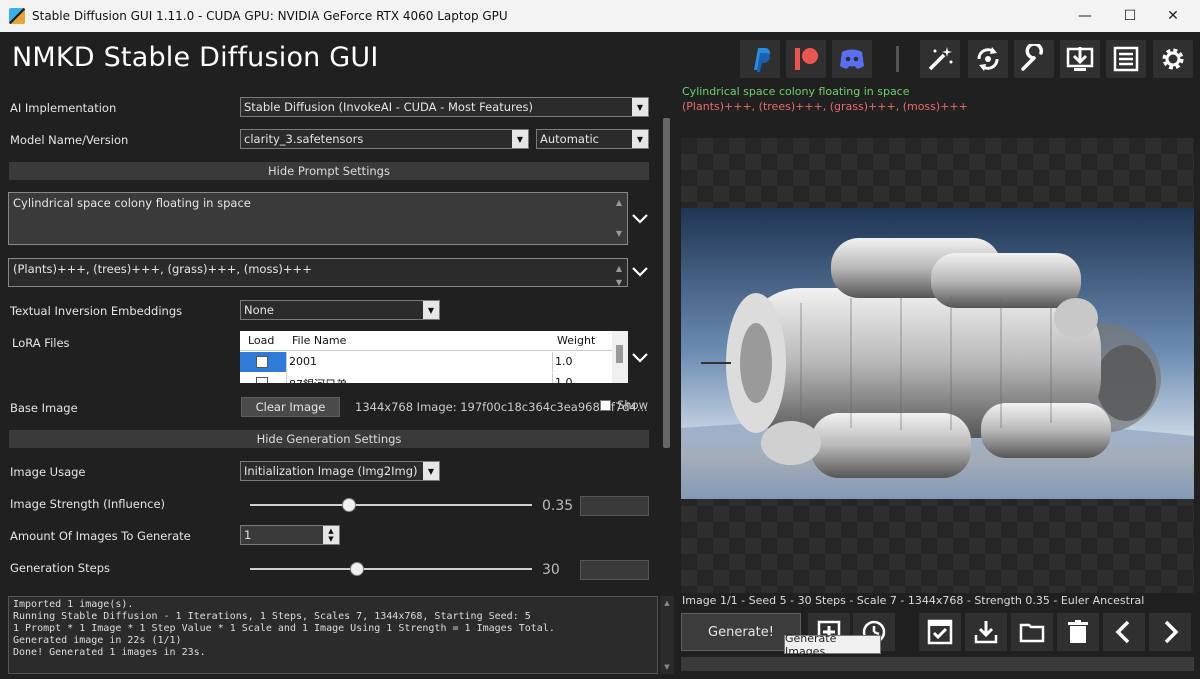 The width and height of the screenshot is (1200, 679). What do you see at coordinates (988, 59) in the screenshot?
I see `refresh-button` at bounding box center [988, 59].